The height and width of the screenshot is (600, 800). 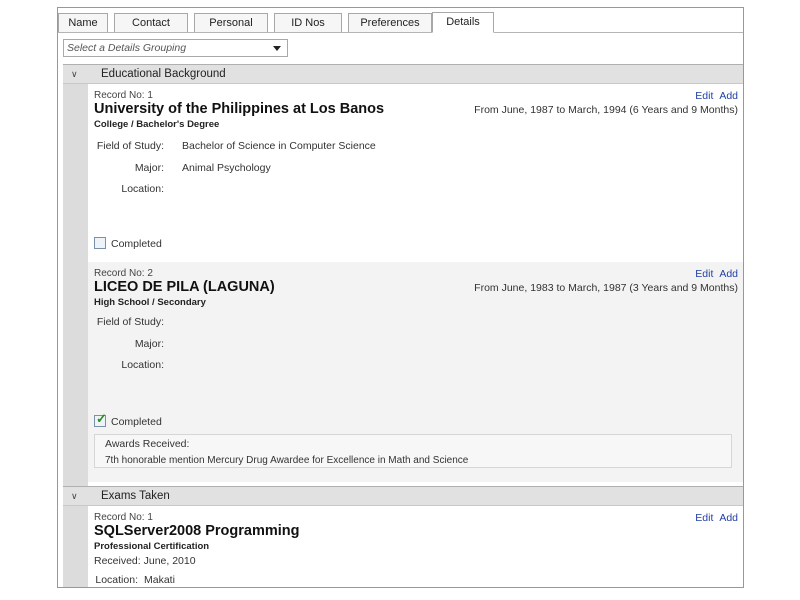 I want to click on field-of-study-value: Bachelor of Science in Computer Science, so click(x=279, y=146).